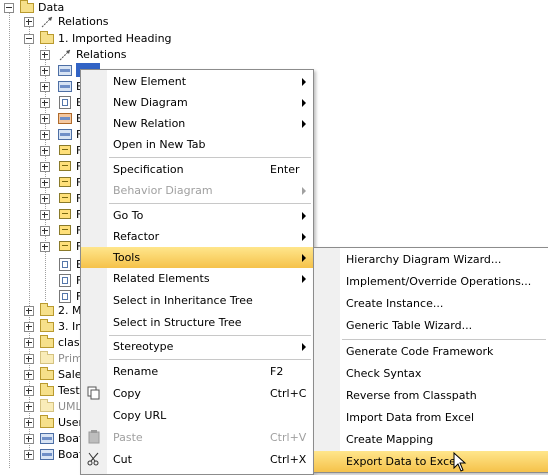 The width and height of the screenshot is (548, 475). Describe the element at coordinates (197, 437) in the screenshot. I see `menu-item-paste: Paste Ctrl+V` at that location.